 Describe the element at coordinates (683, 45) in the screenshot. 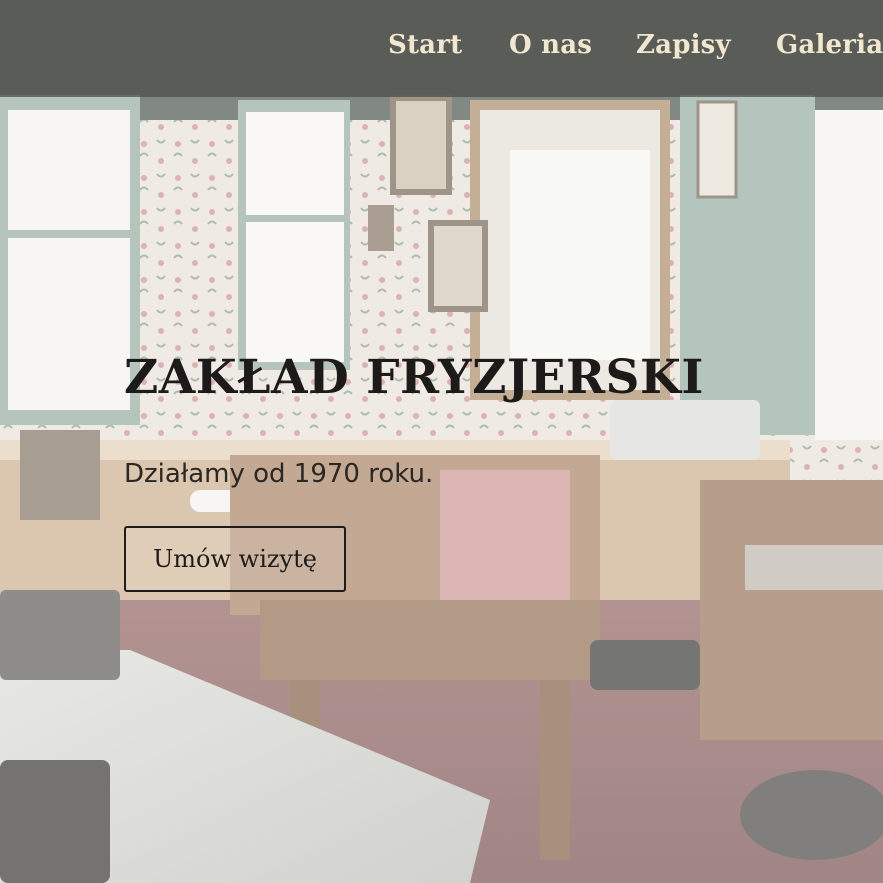

I see `nav-item-zapisy: Zapisy` at that location.